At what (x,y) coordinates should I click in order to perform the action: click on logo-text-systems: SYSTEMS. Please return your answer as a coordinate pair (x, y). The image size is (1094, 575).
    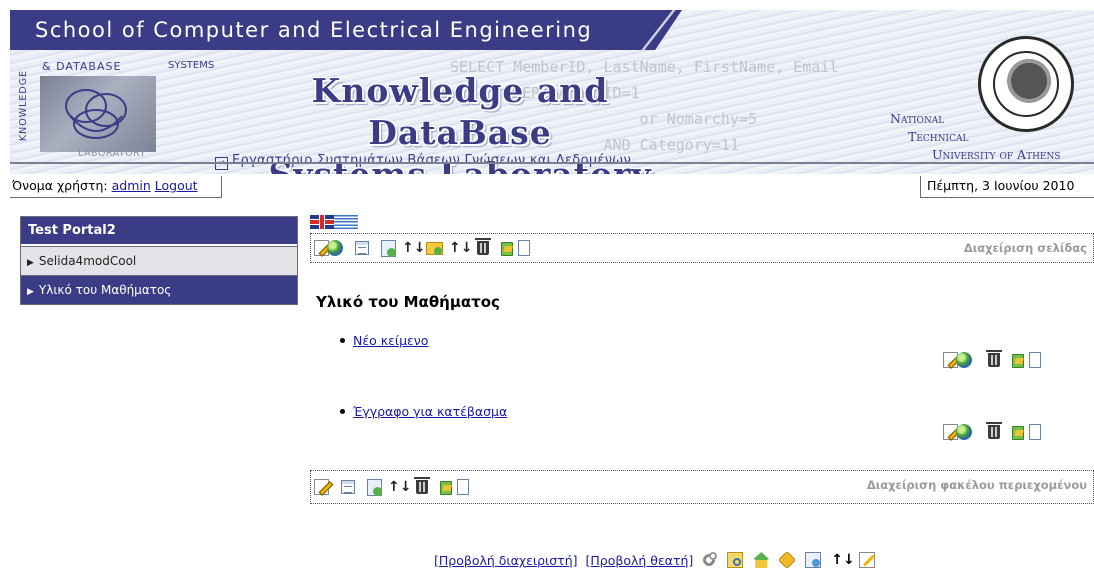
    Looking at the image, I should click on (191, 65).